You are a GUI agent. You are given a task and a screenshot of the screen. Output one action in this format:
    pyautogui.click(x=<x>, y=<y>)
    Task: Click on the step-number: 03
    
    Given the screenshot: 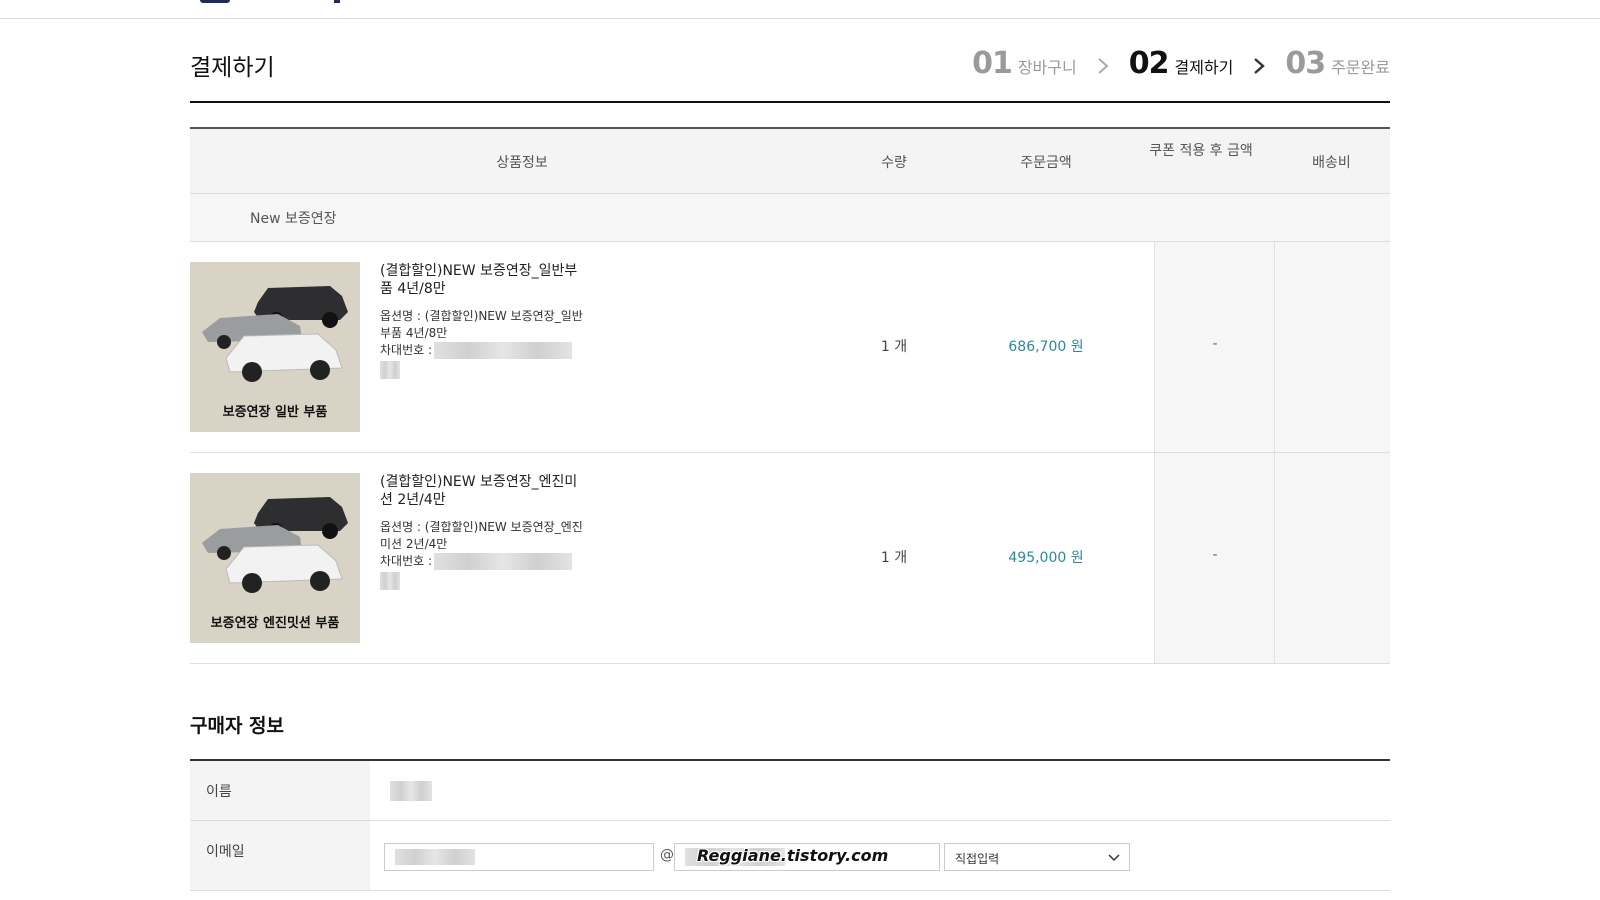 What is the action you would take?
    pyautogui.click(x=1305, y=63)
    